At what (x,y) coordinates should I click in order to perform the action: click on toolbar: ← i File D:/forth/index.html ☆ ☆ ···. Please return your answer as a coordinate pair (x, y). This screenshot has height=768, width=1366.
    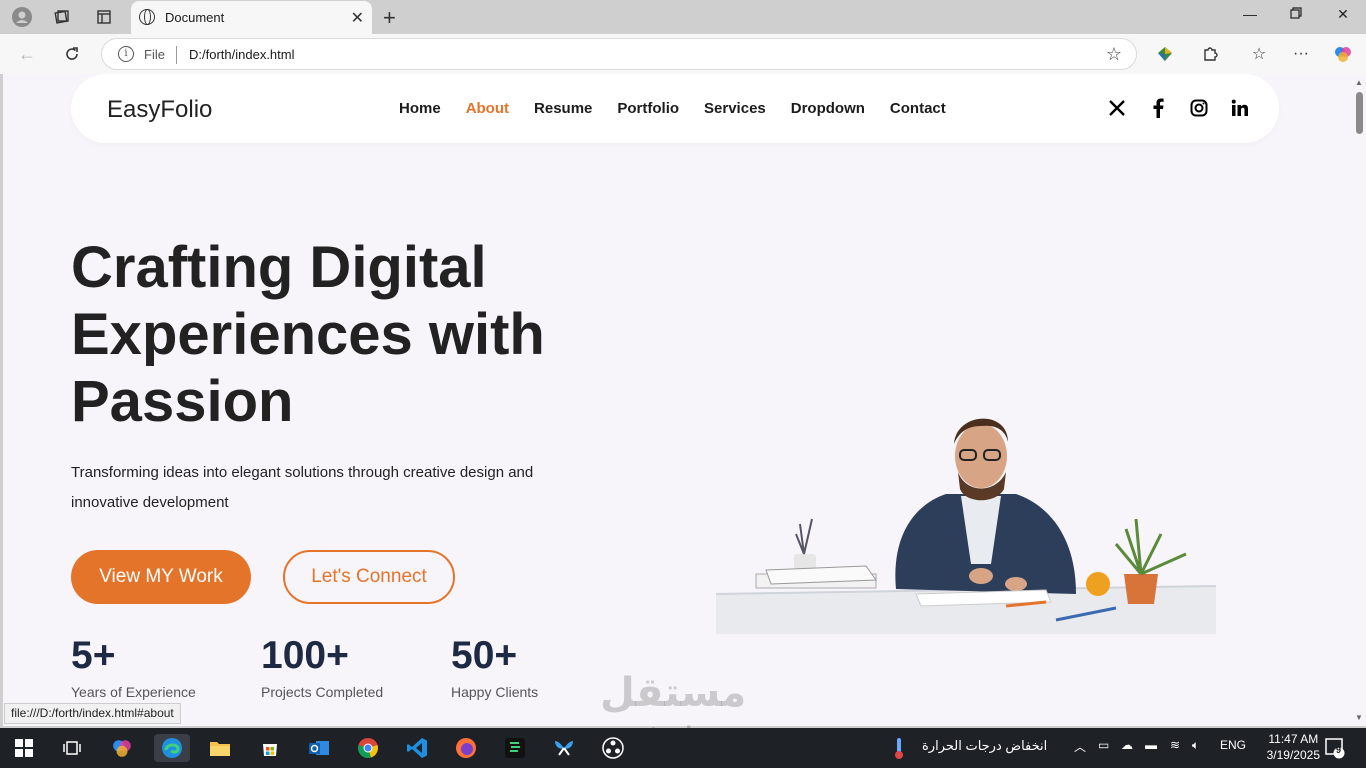
    Looking at the image, I should click on (683, 54).